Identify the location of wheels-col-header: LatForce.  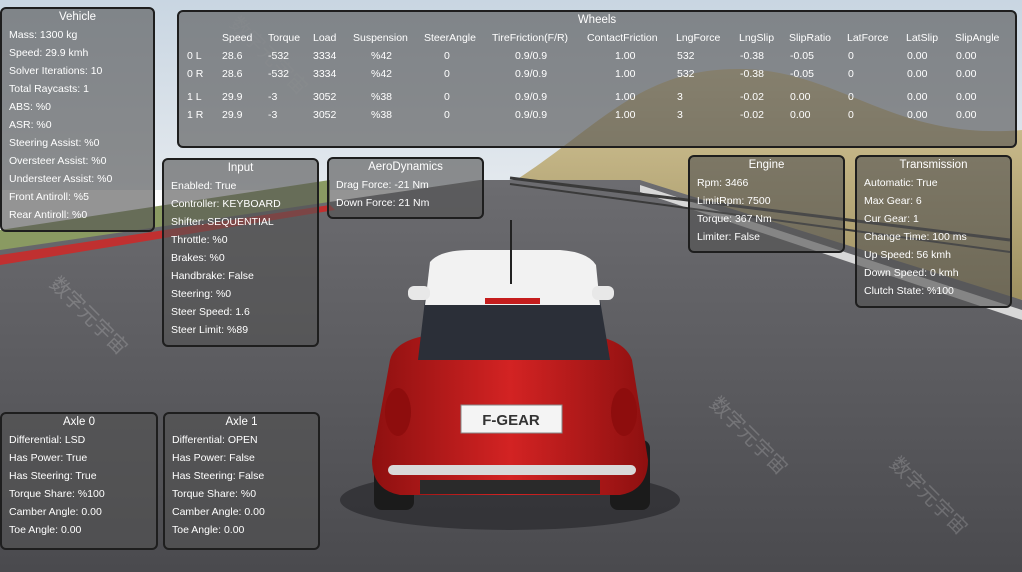
(868, 38).